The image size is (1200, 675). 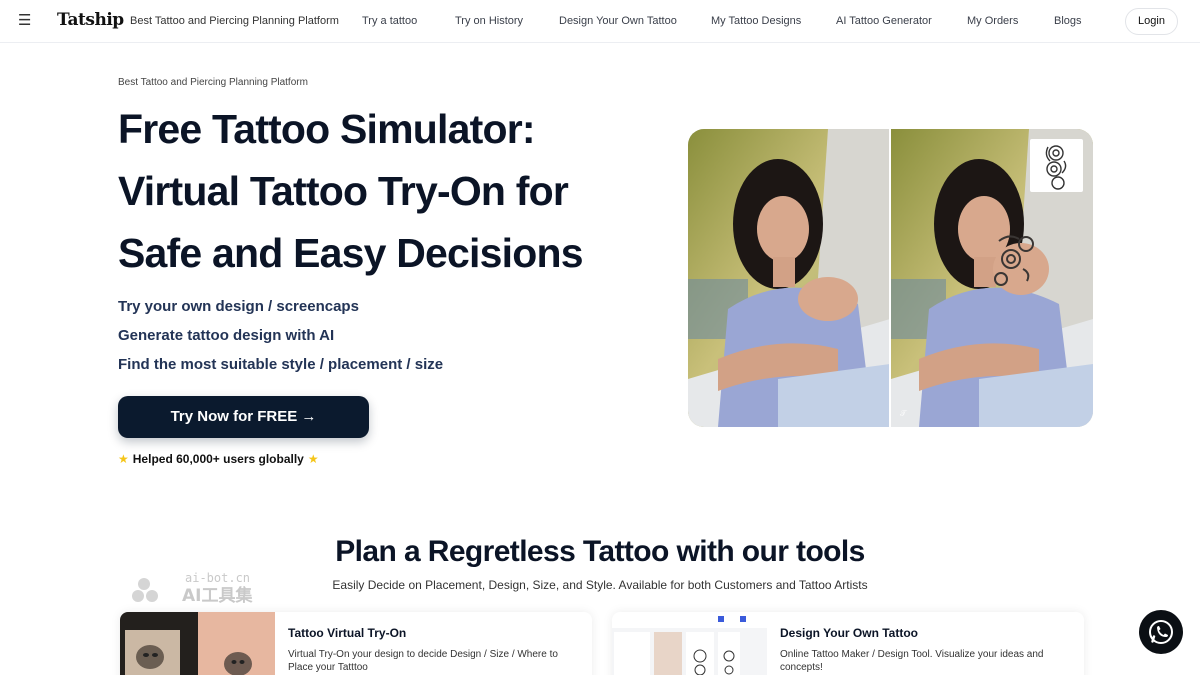 What do you see at coordinates (618, 21) in the screenshot?
I see `nav-link-design-your-own-tattoo: Design Your Own Tattoo` at bounding box center [618, 21].